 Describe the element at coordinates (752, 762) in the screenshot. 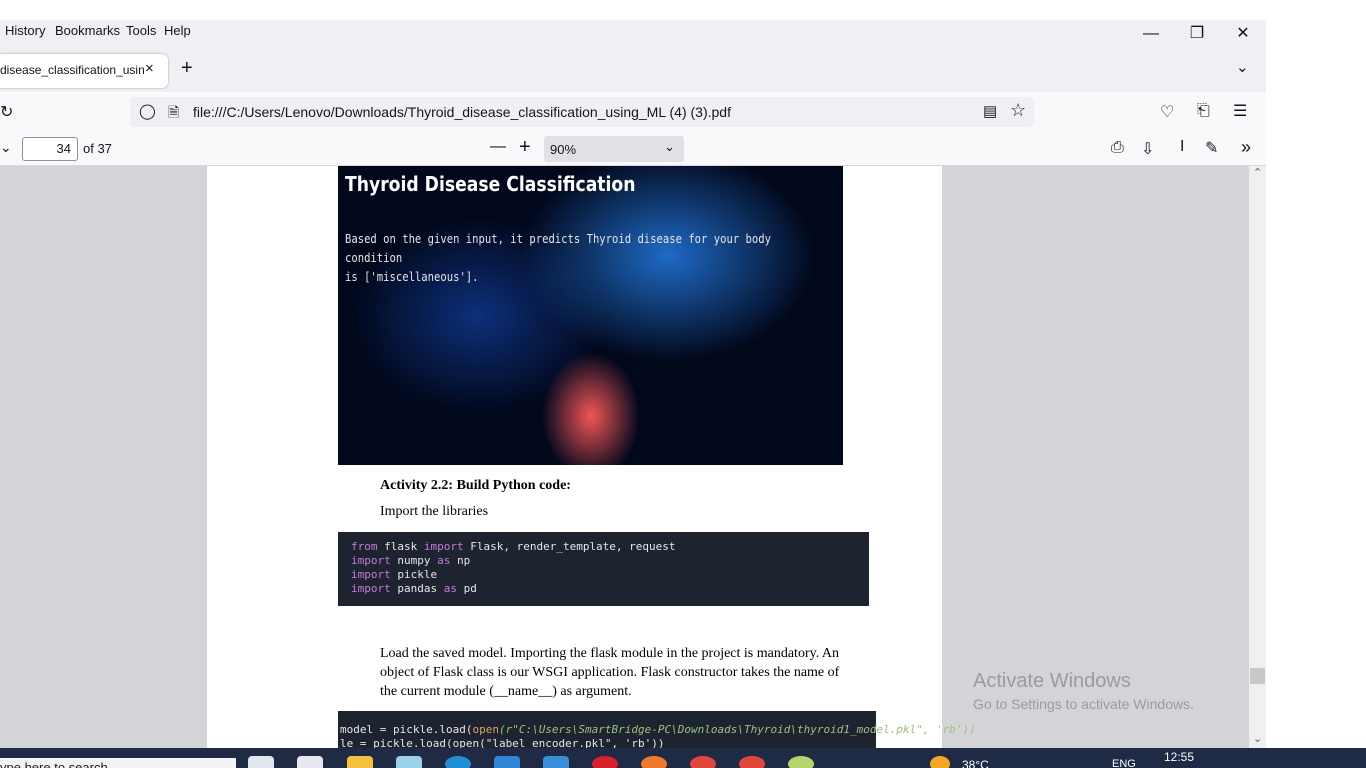

I see `chrome-profile-icon` at that location.